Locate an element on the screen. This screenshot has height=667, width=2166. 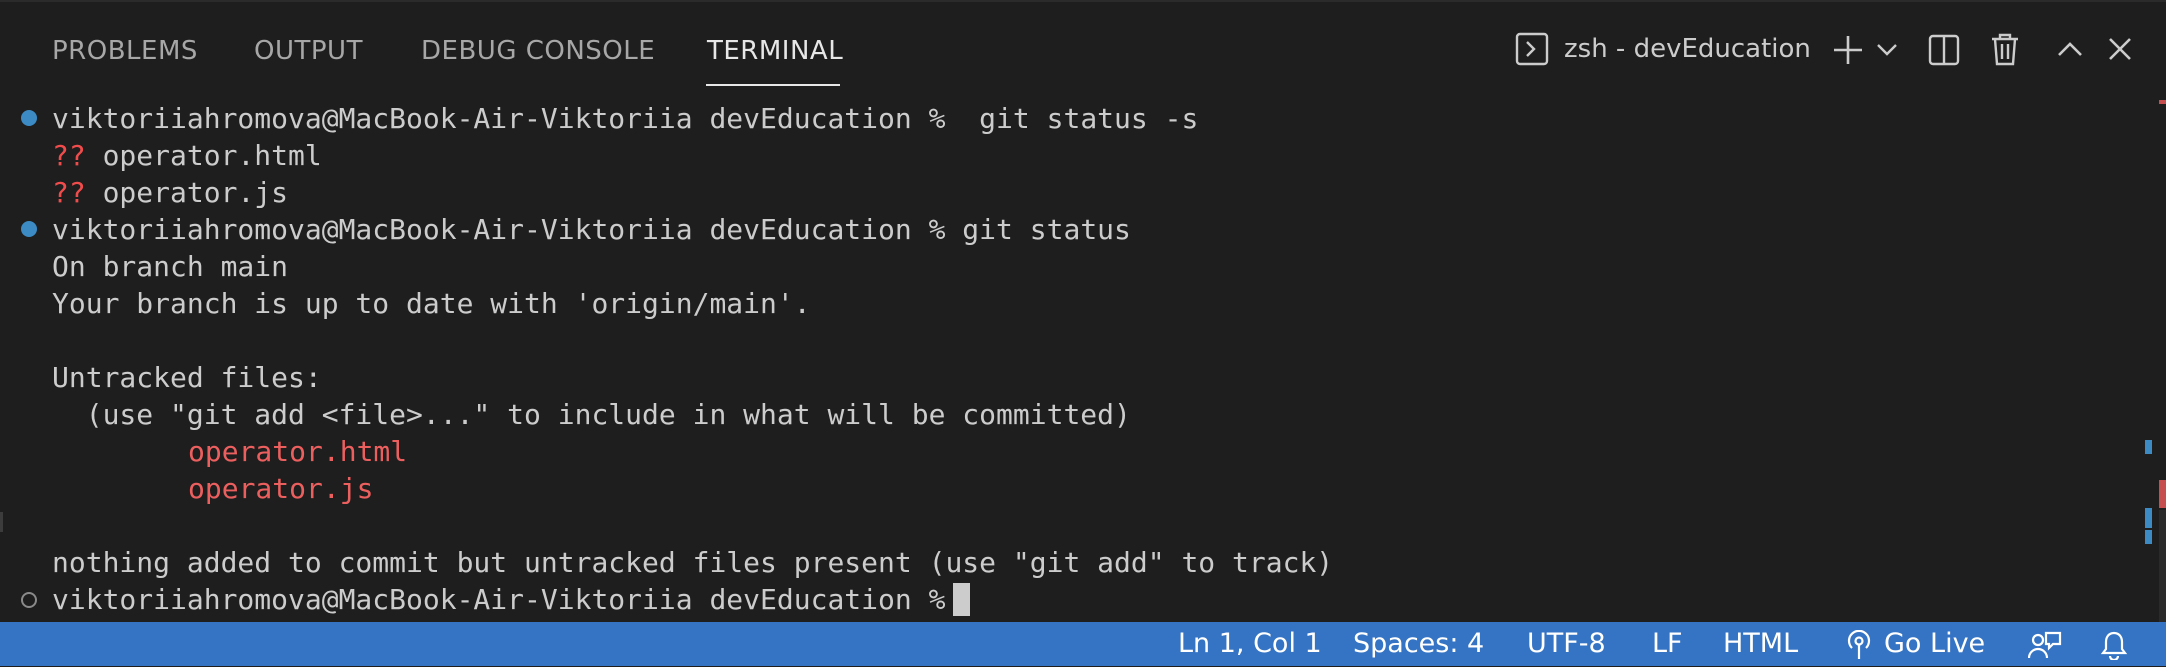
terminal-line: operator.js is located at coordinates (1075, 488).